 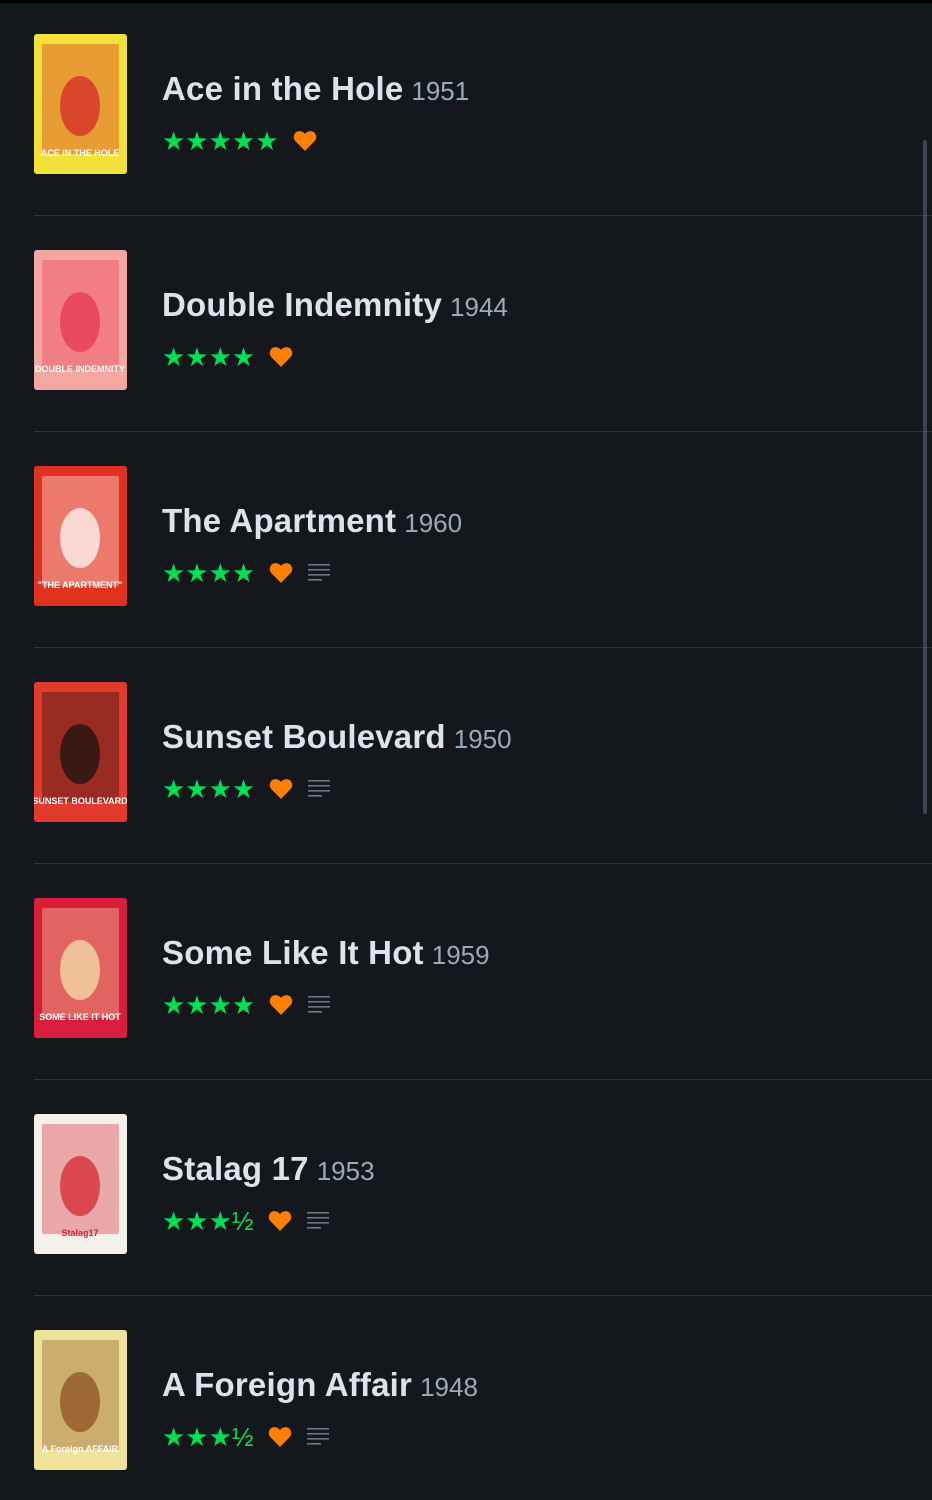 What do you see at coordinates (293, 952) in the screenshot?
I see `film-title: Some Like It Hot` at bounding box center [293, 952].